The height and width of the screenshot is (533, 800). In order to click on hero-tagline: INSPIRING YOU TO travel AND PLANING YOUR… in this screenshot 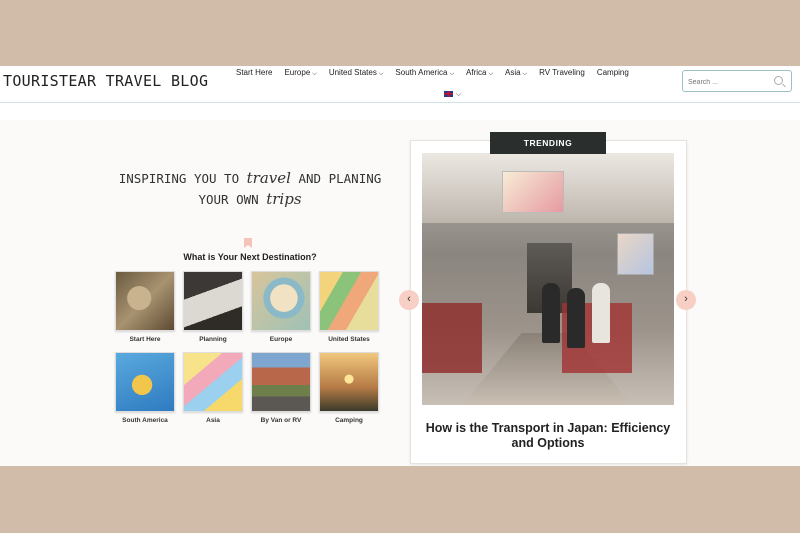, I will do `click(250, 188)`.